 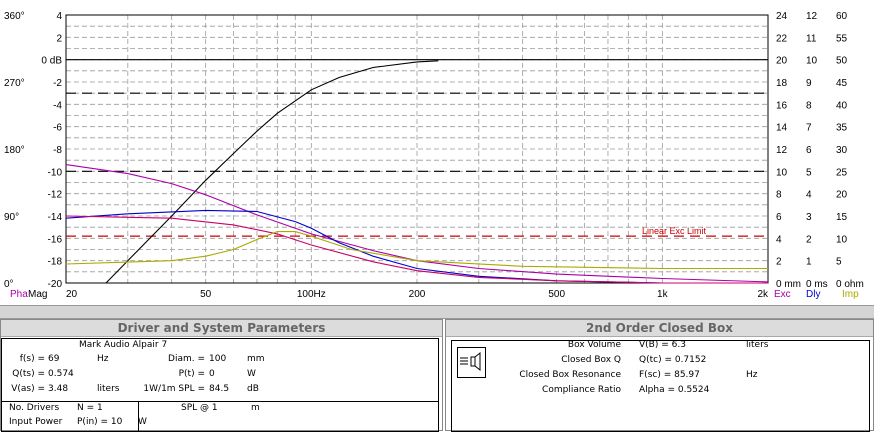 I want to click on diam-label: Diam. =, so click(x=186, y=359).